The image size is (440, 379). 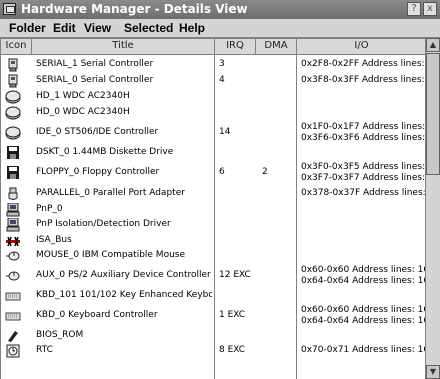 I want to click on device-title: HD_0 WDC AC2340H, so click(x=83, y=112).